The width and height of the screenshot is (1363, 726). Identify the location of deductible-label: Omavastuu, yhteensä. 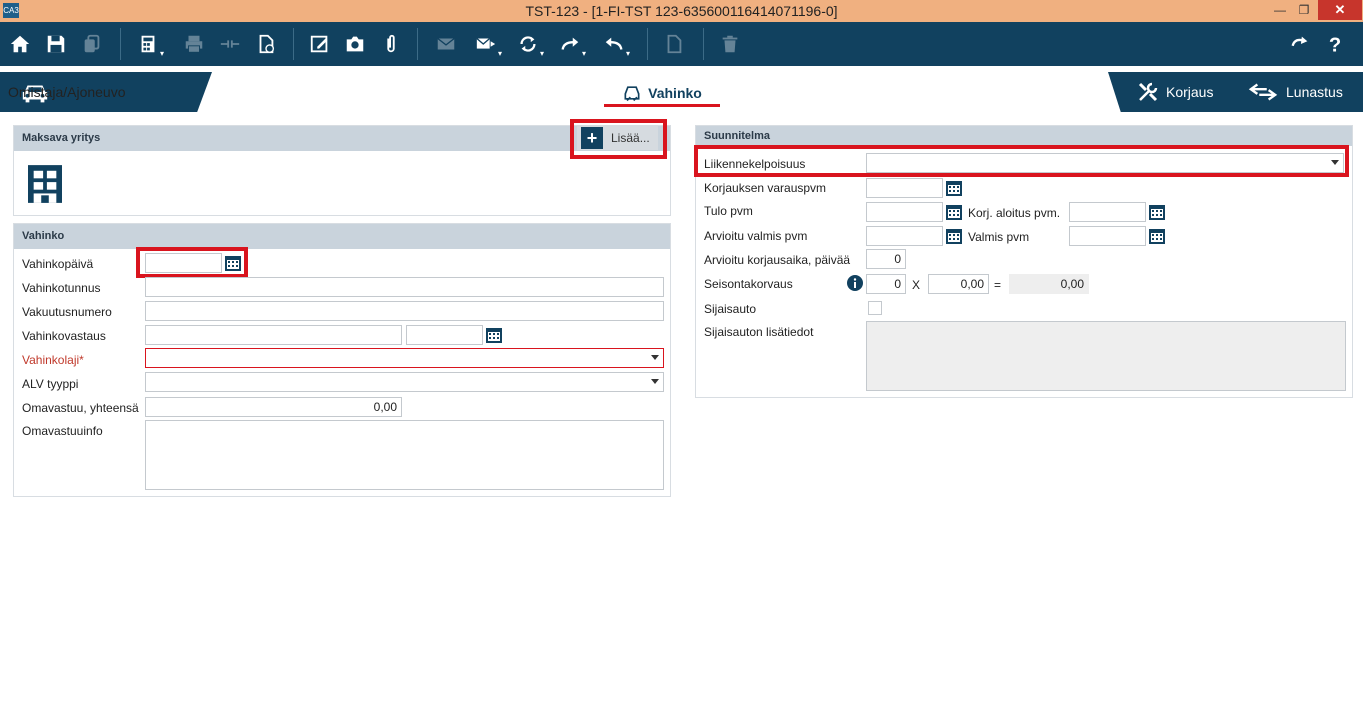
(80, 408).